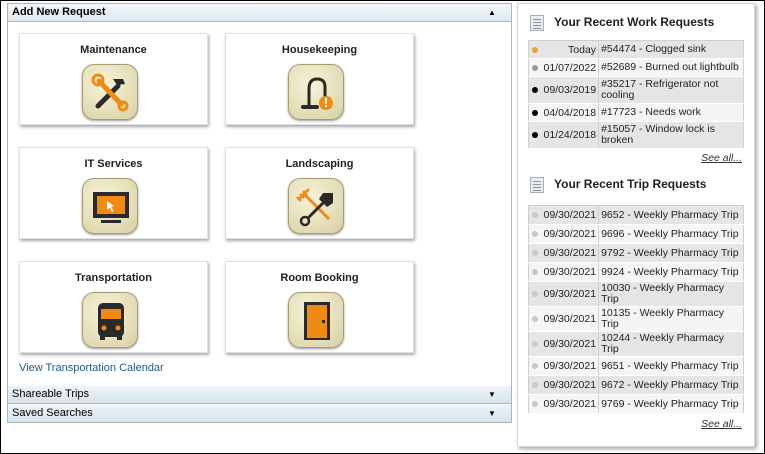 The height and width of the screenshot is (454, 765). What do you see at coordinates (319, 50) in the screenshot?
I see `tile-label: Housekeeping` at bounding box center [319, 50].